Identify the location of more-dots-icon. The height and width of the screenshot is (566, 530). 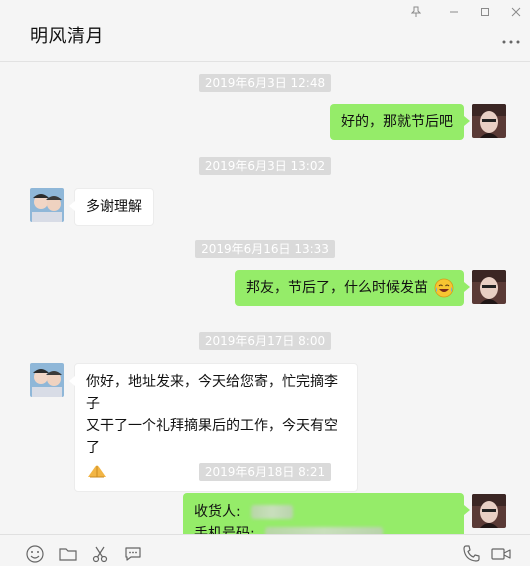
(511, 39).